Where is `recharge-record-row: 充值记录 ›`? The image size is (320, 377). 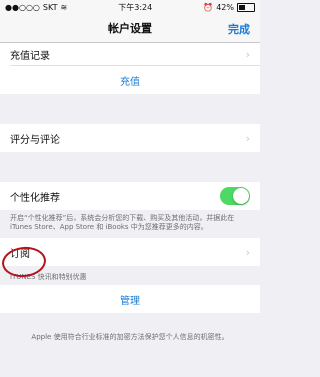 recharge-record-row: 充值记录 › is located at coordinates (130, 54).